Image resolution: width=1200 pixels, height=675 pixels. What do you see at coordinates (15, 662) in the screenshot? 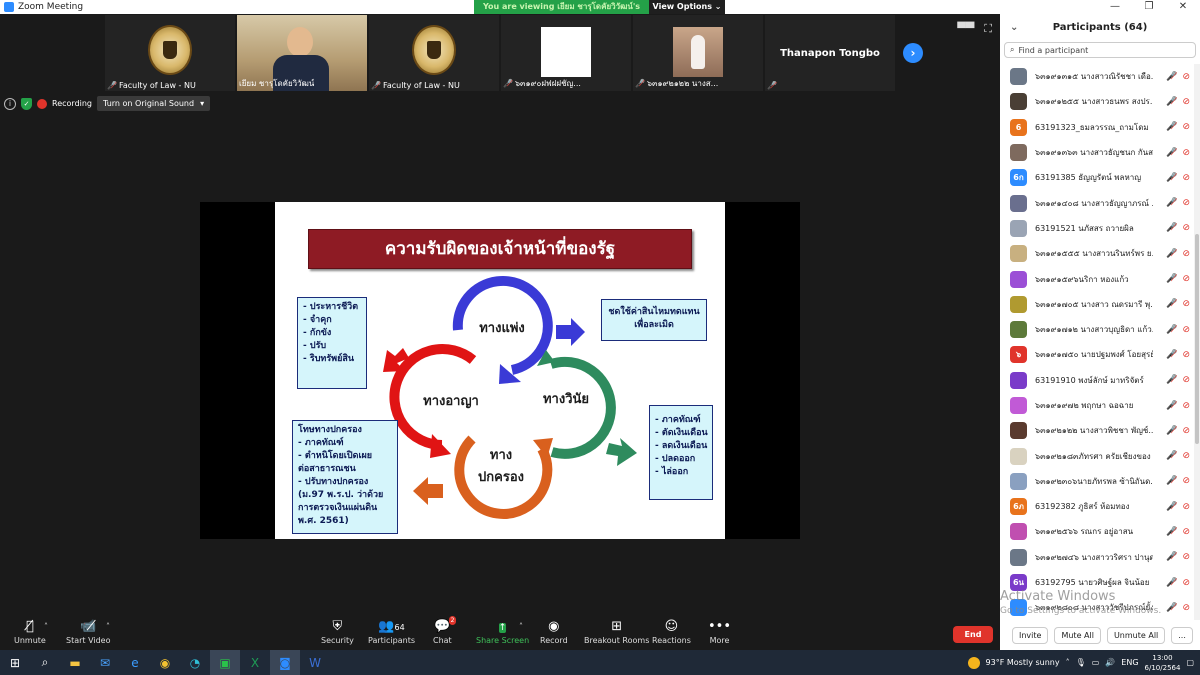
I see `windows-start-icon: ⊞` at bounding box center [15, 662].